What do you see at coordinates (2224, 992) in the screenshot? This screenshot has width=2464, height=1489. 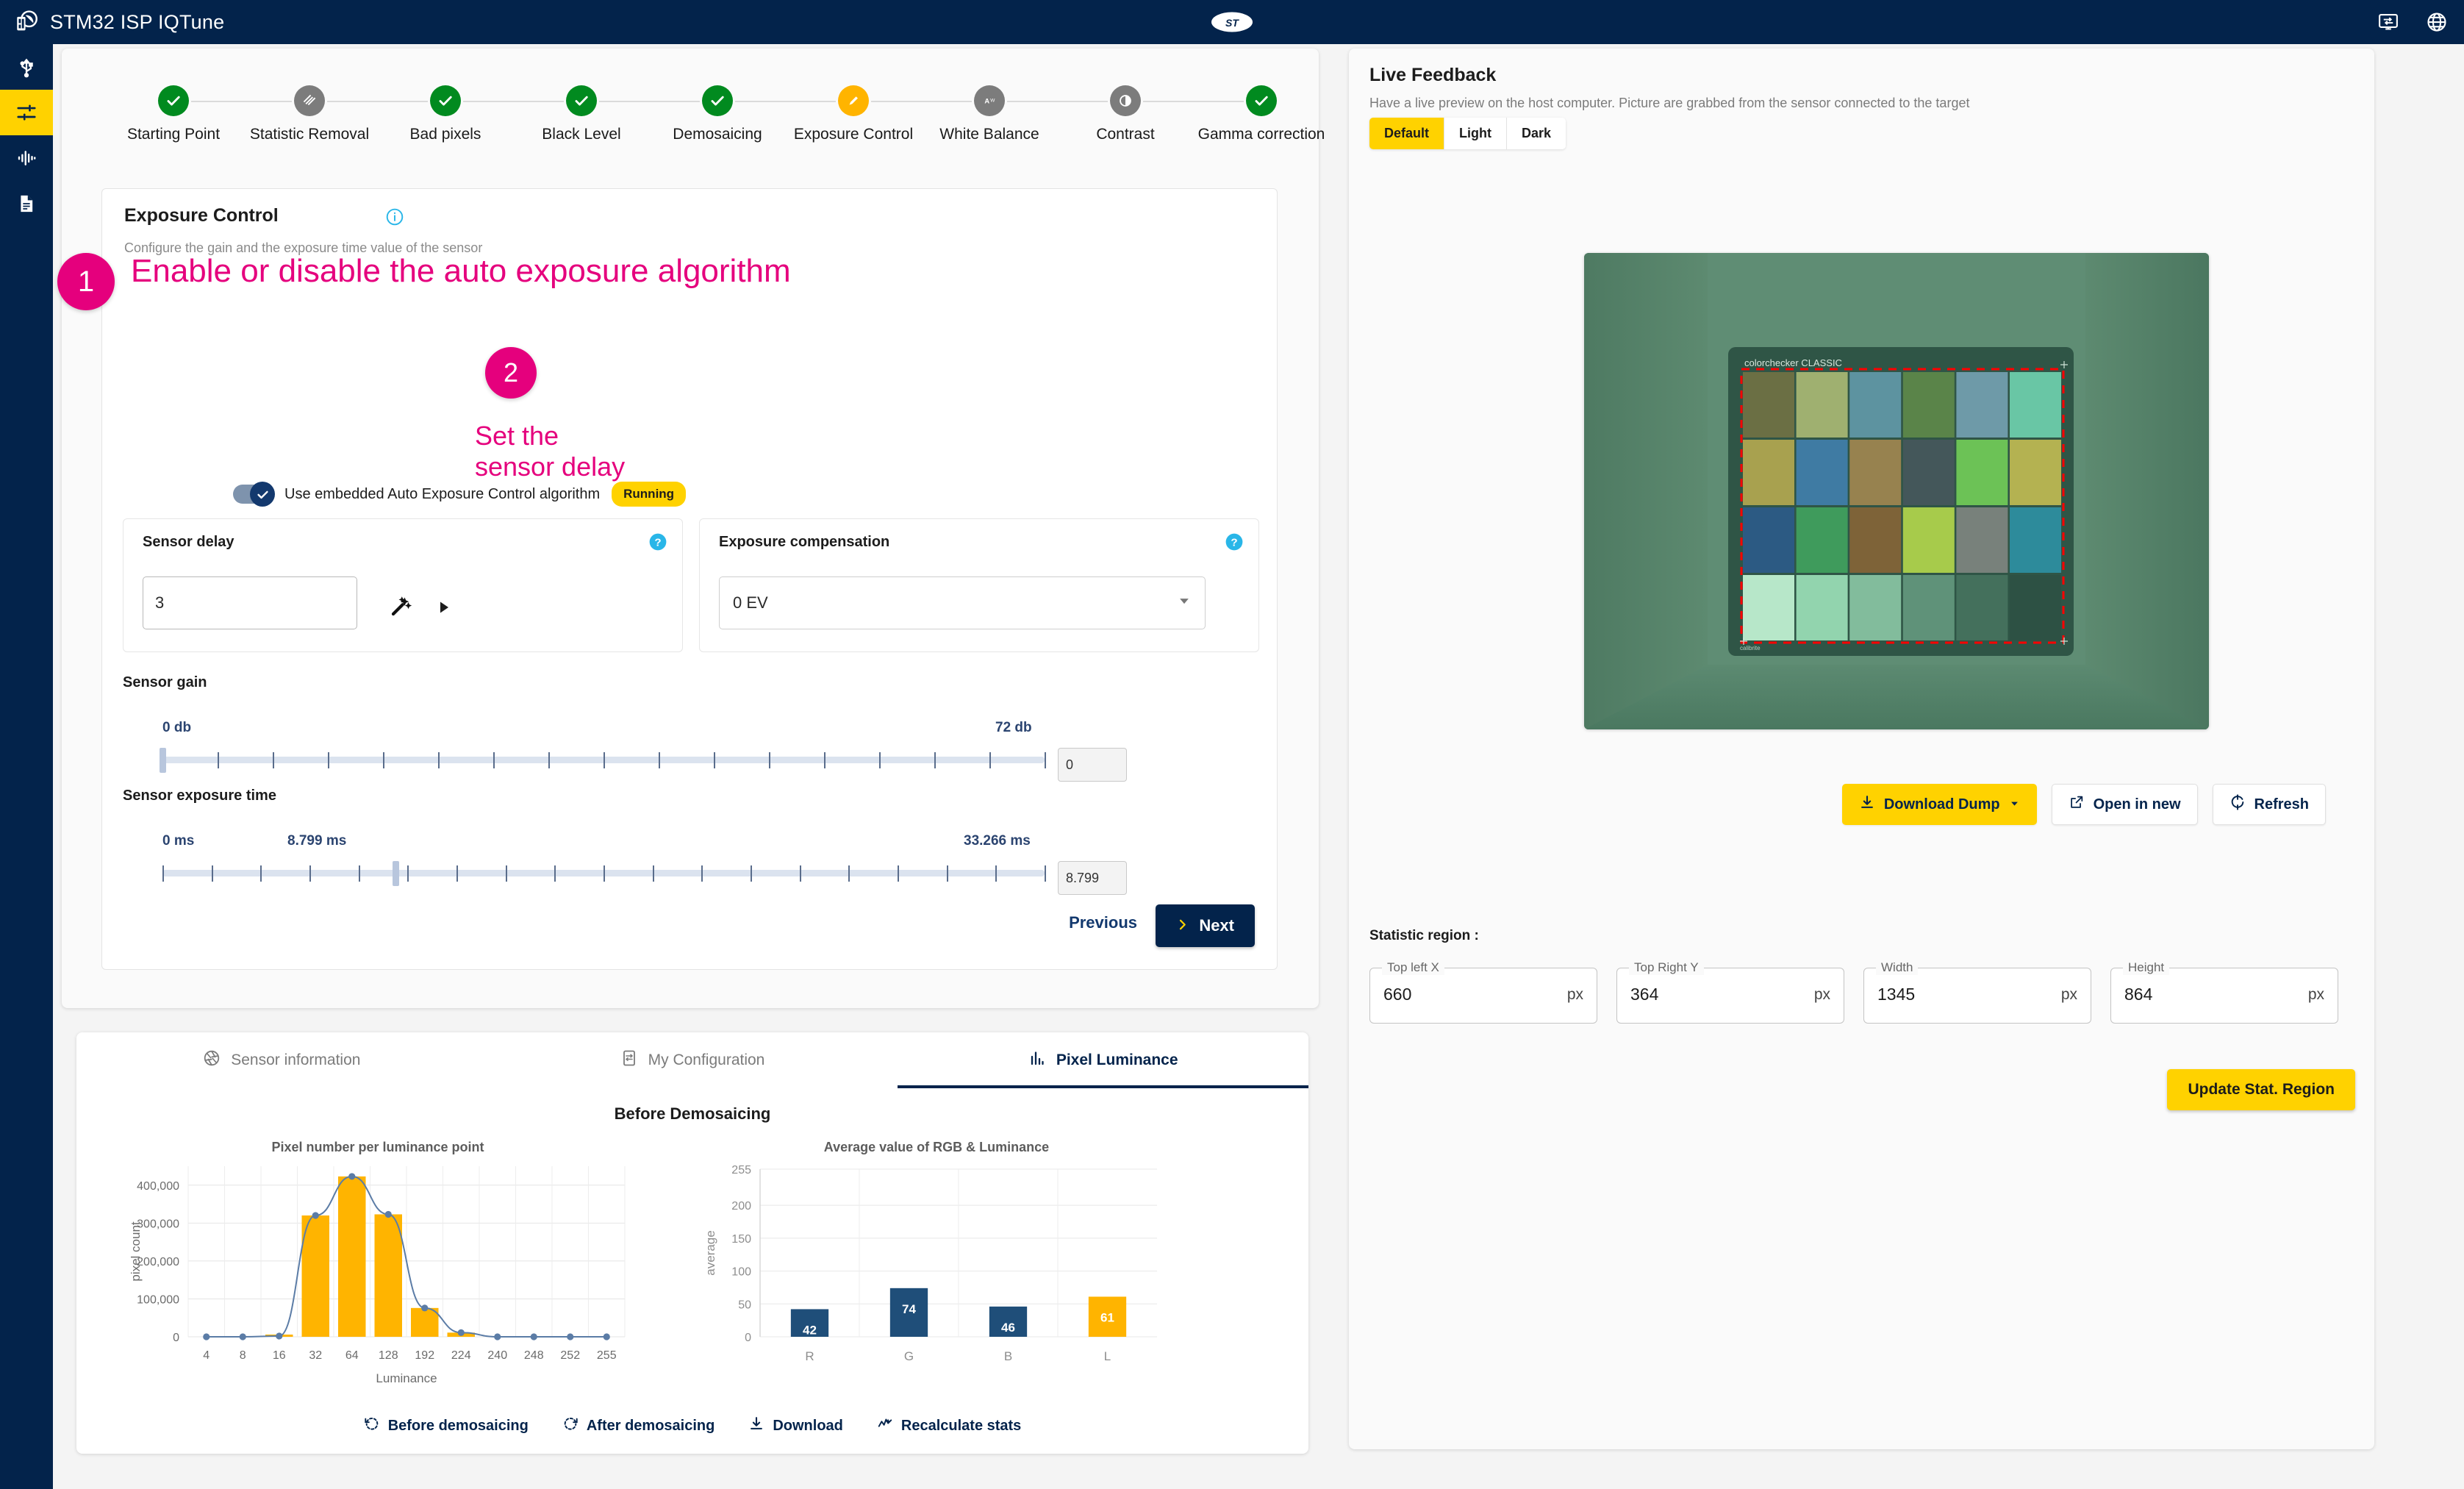 I see `stat-field-height: Height 864 px` at bounding box center [2224, 992].